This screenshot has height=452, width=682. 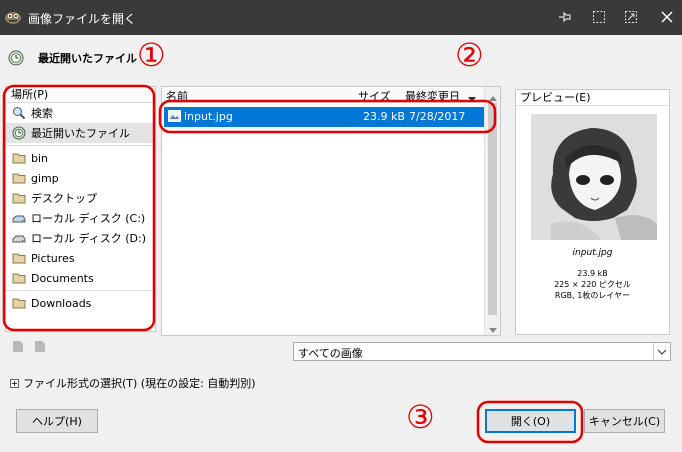 What do you see at coordinates (19, 113) in the screenshot?
I see `search-icon` at bounding box center [19, 113].